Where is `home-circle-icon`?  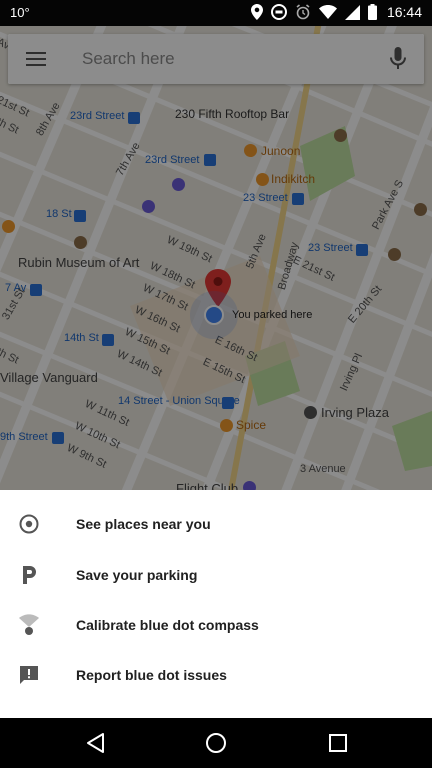
home-circle-icon is located at coordinates (216, 743).